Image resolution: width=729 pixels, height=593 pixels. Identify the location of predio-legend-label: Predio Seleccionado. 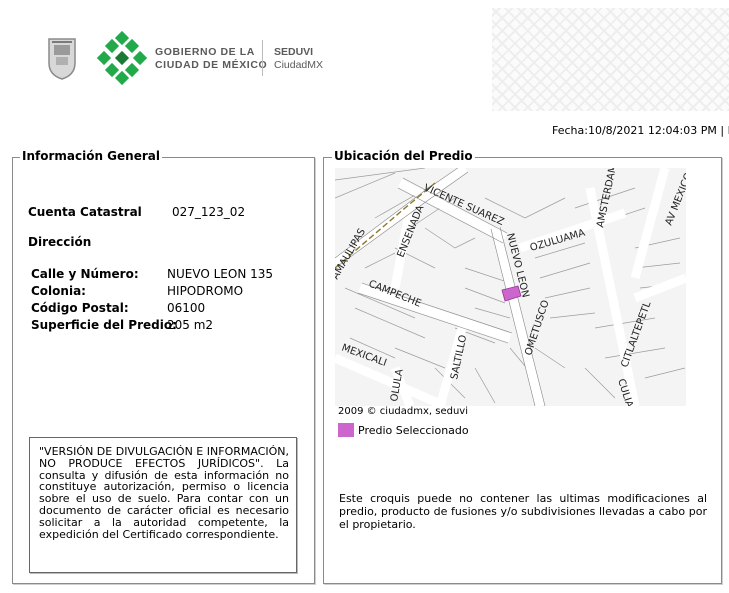
(413, 430).